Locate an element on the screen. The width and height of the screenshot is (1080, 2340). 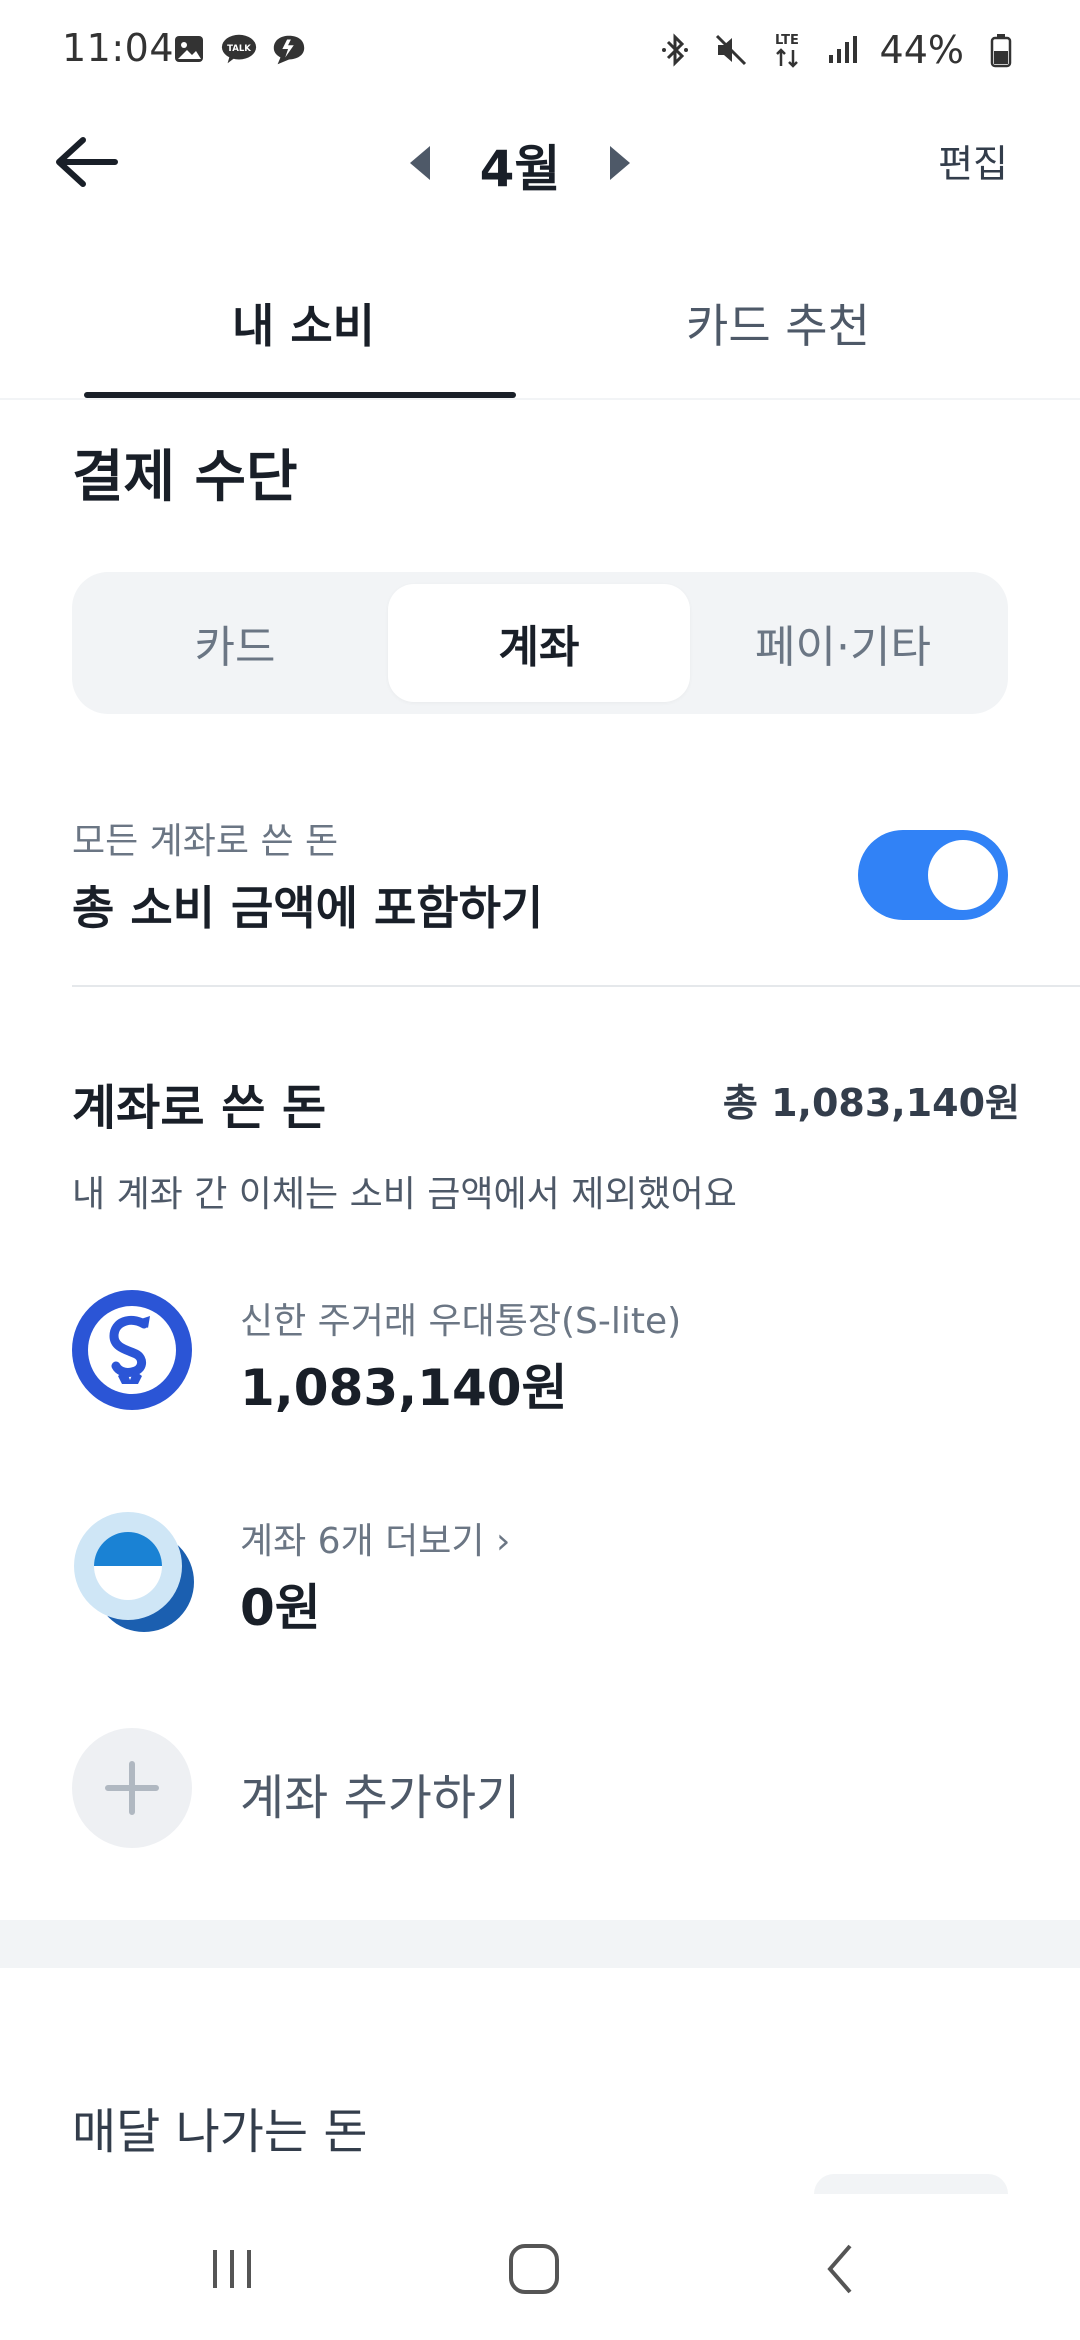
next-month-button is located at coordinates (620, 165).